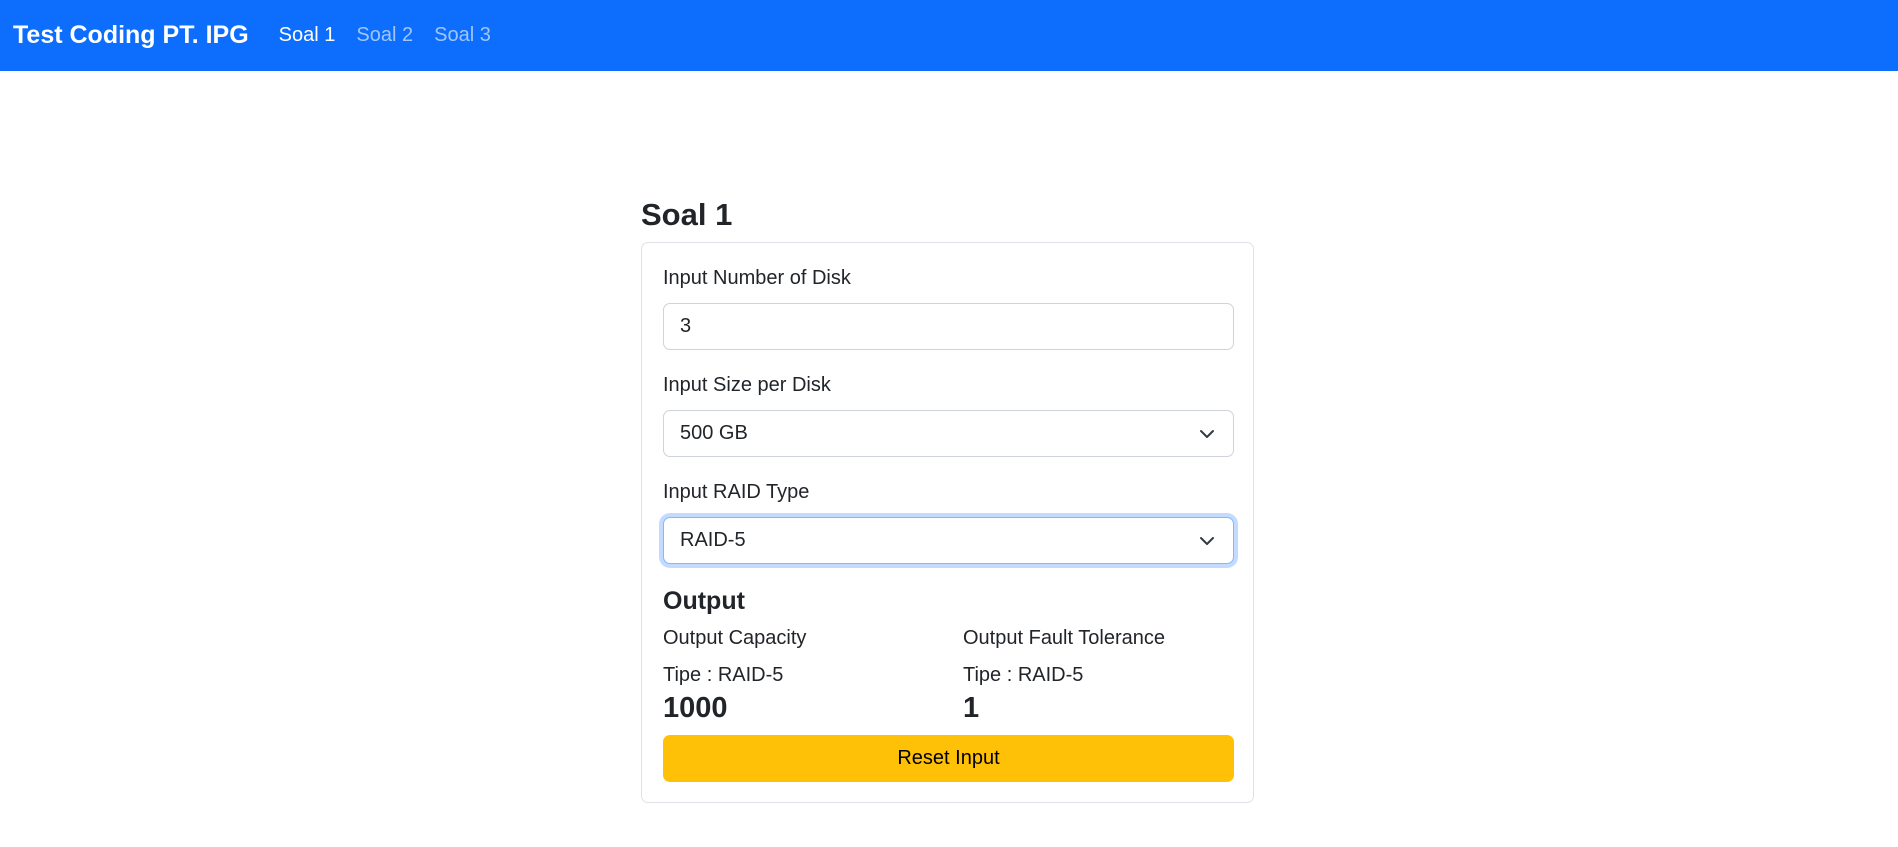 The image size is (1898, 847). I want to click on disk-size-select: 500 GB, so click(948, 433).